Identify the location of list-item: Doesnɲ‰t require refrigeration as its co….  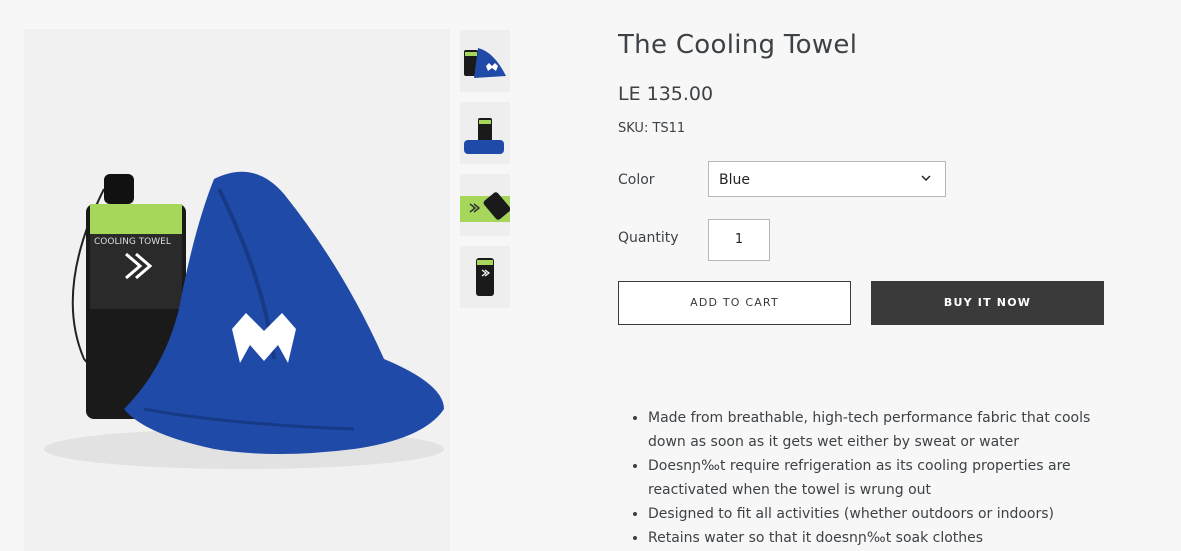
(883, 478).